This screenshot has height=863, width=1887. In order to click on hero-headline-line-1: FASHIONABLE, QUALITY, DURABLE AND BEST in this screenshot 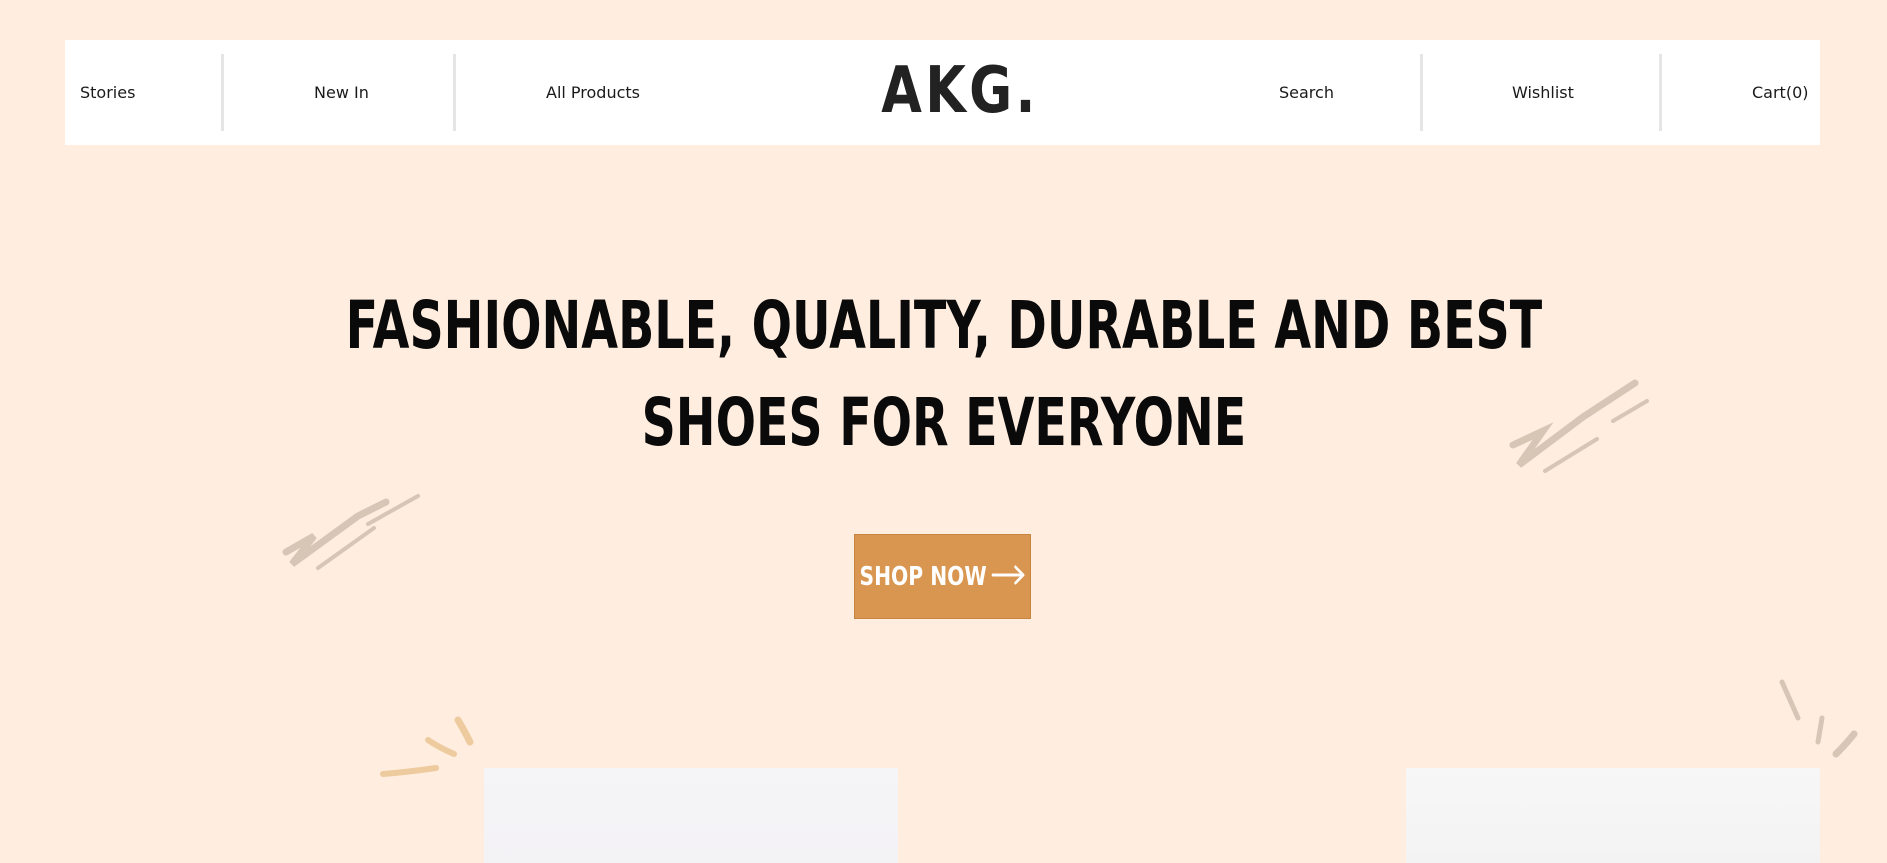, I will do `click(943, 326)`.